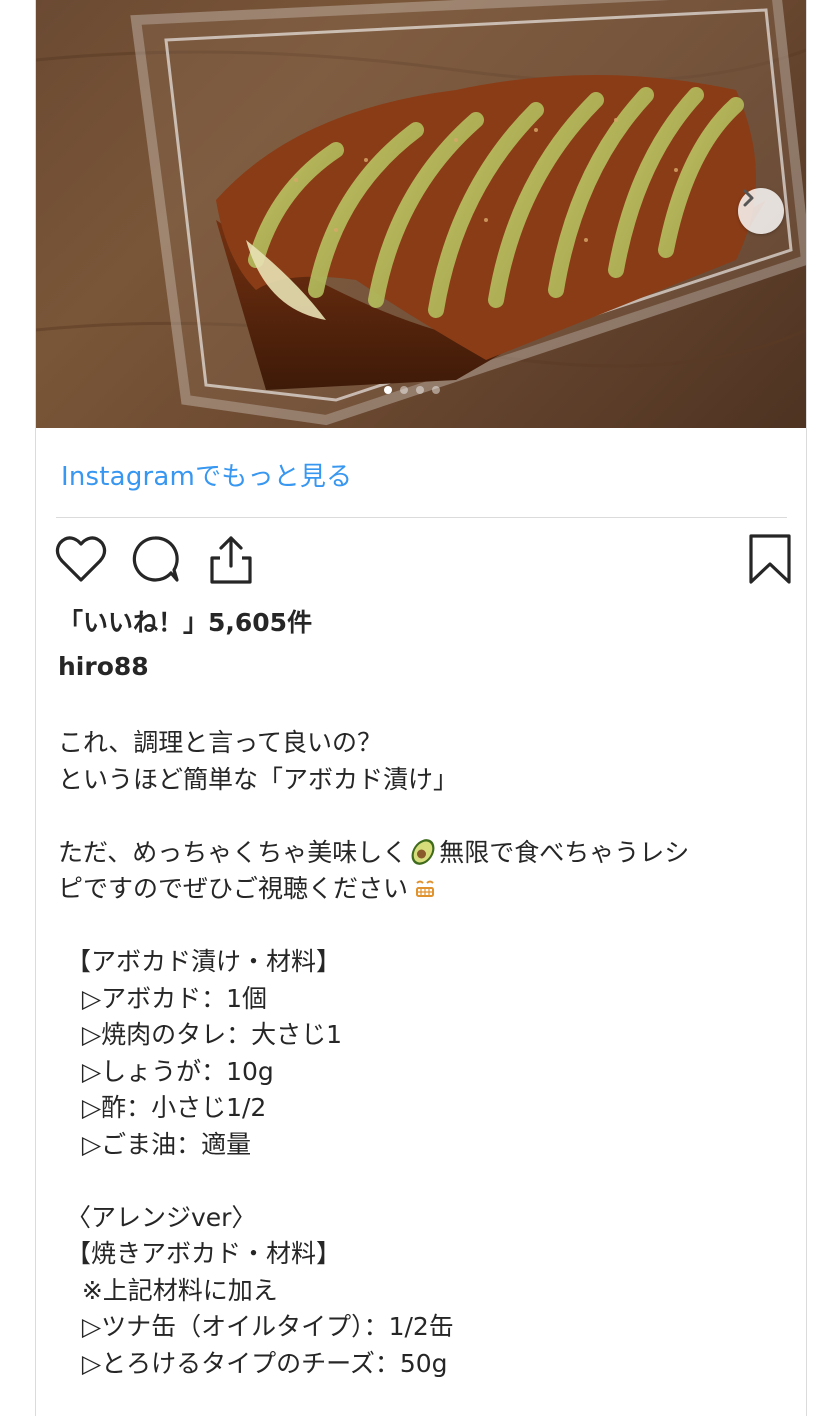  I want to click on share-button, so click(231, 560).